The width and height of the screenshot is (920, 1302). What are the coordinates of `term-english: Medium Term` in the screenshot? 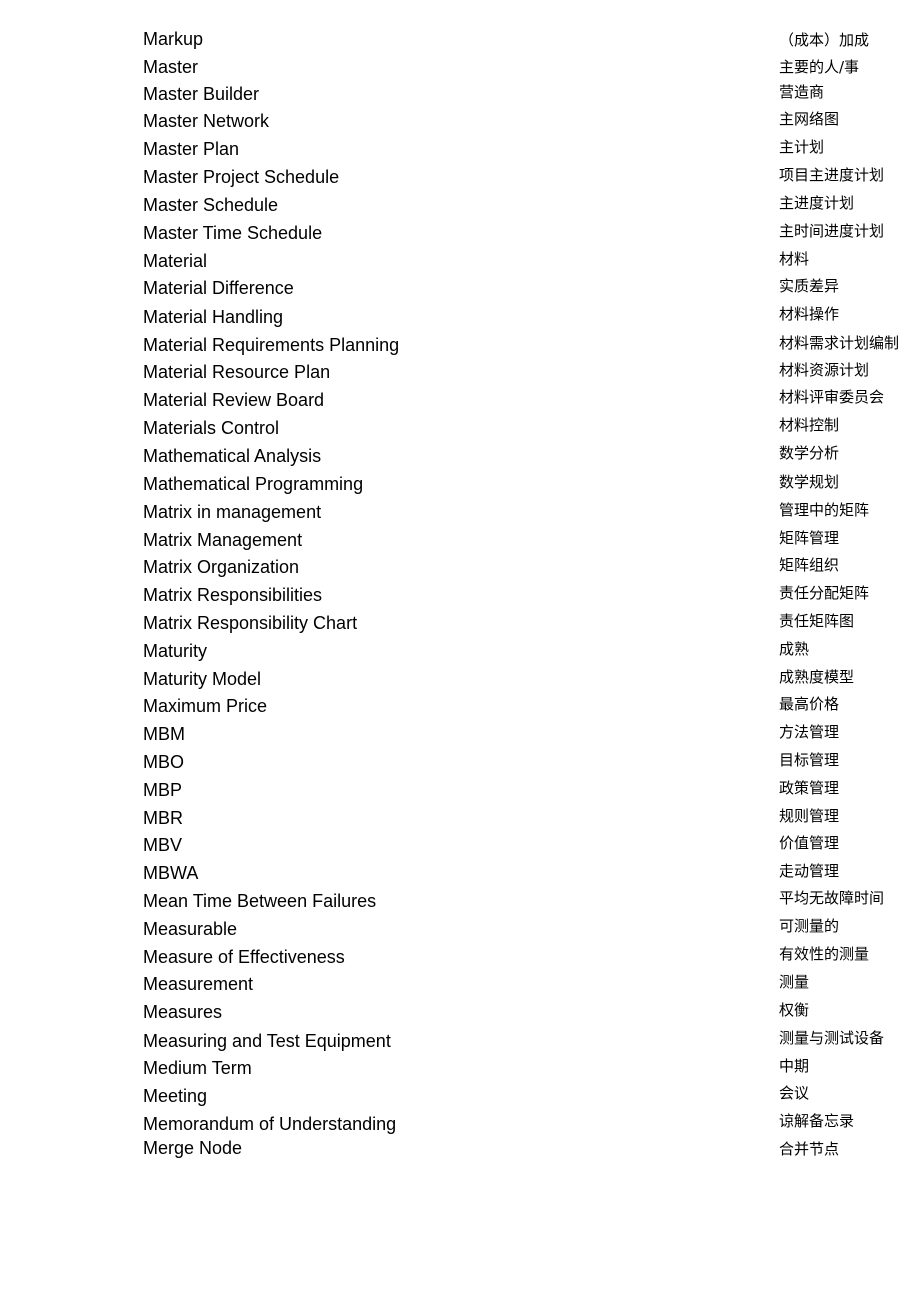 It's located at (197, 1068).